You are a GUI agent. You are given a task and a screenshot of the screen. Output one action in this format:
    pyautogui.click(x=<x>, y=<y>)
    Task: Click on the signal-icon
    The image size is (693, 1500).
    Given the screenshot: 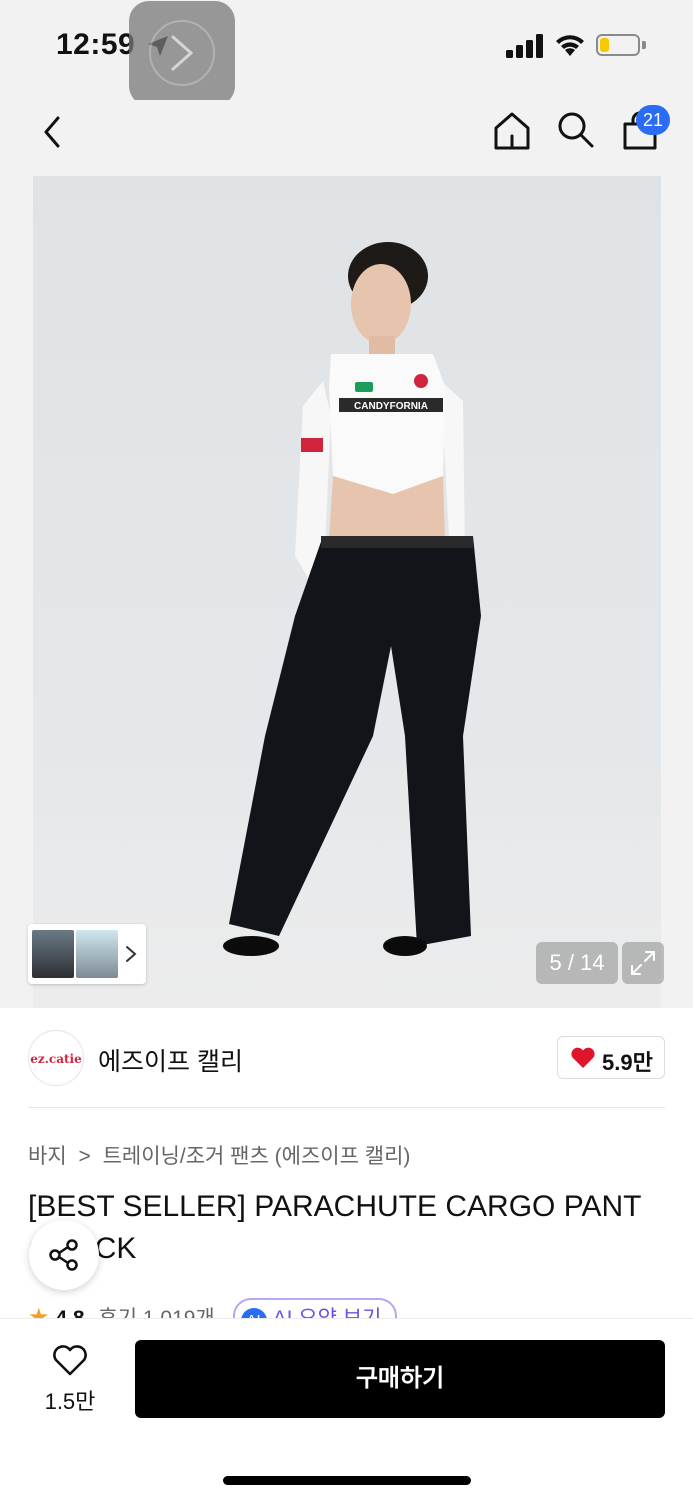 What is the action you would take?
    pyautogui.click(x=524, y=46)
    